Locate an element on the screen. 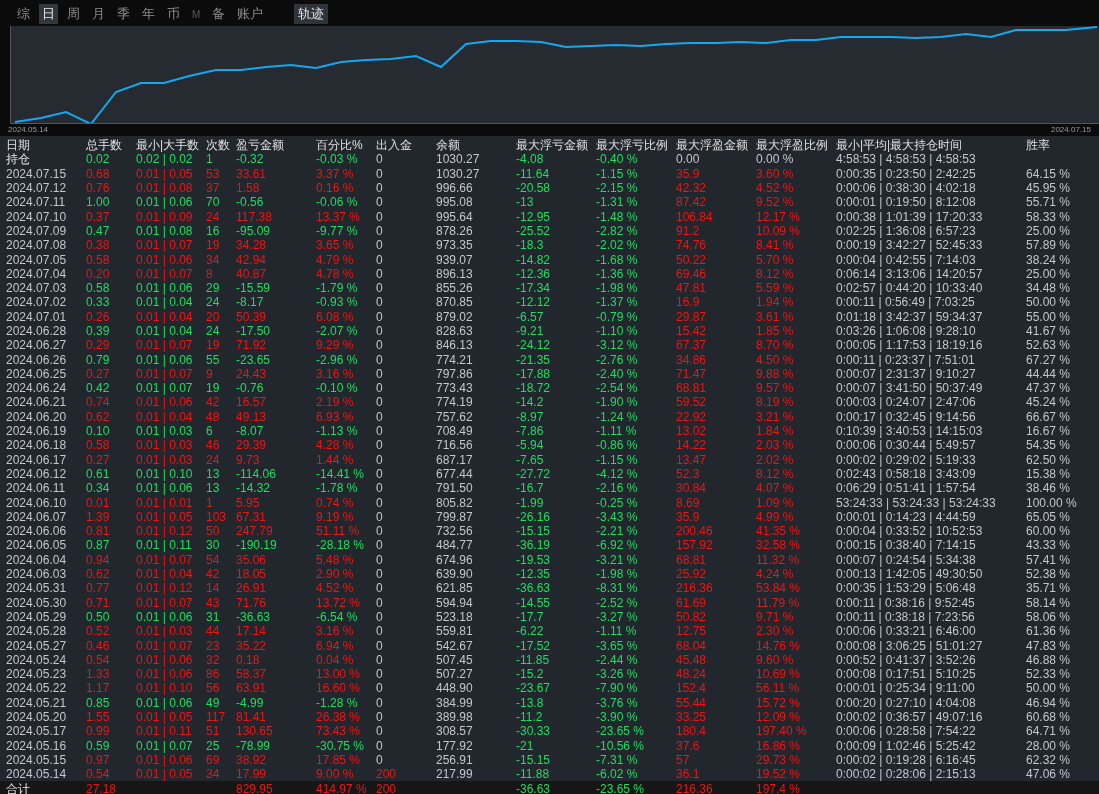 The height and width of the screenshot is (794, 1099). table-cell-text: -14.82 is located at coordinates (534, 259).